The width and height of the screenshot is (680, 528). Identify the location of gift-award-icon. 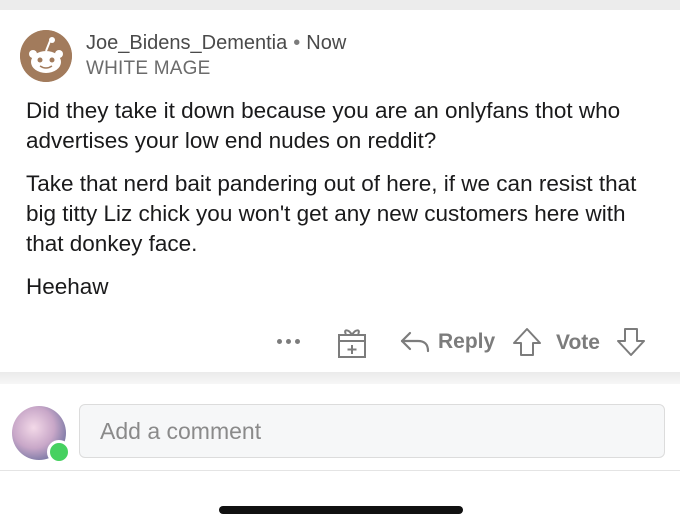
(352, 343).